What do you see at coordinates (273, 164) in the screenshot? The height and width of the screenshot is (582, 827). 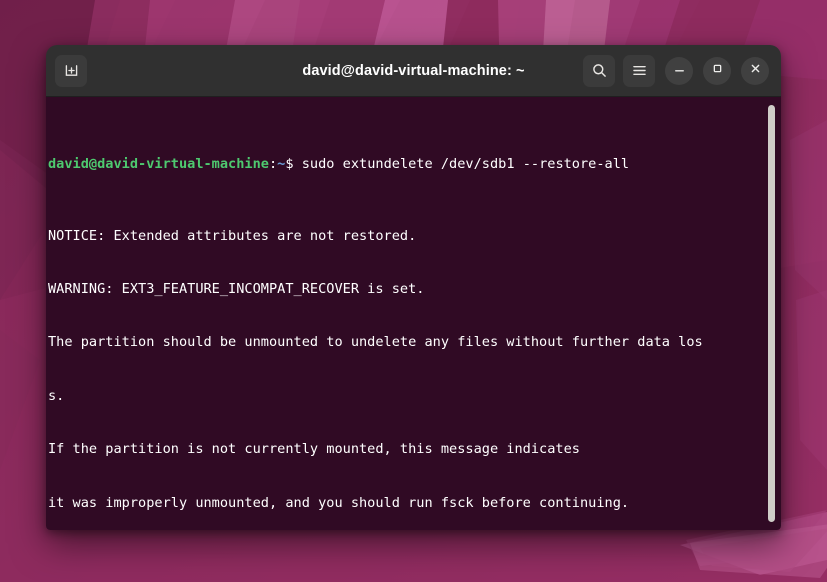 I see `prompt-colon: :` at bounding box center [273, 164].